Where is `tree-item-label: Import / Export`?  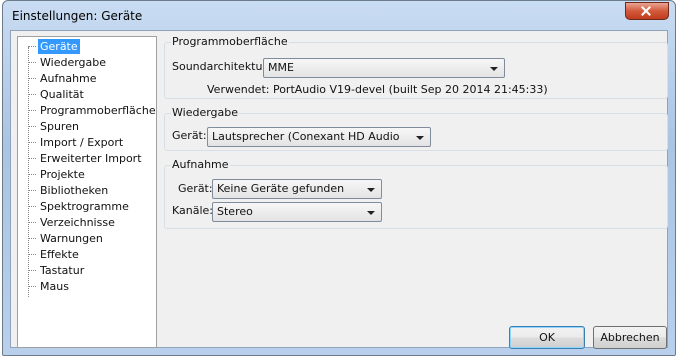 tree-item-label: Import / Export is located at coordinates (82, 142).